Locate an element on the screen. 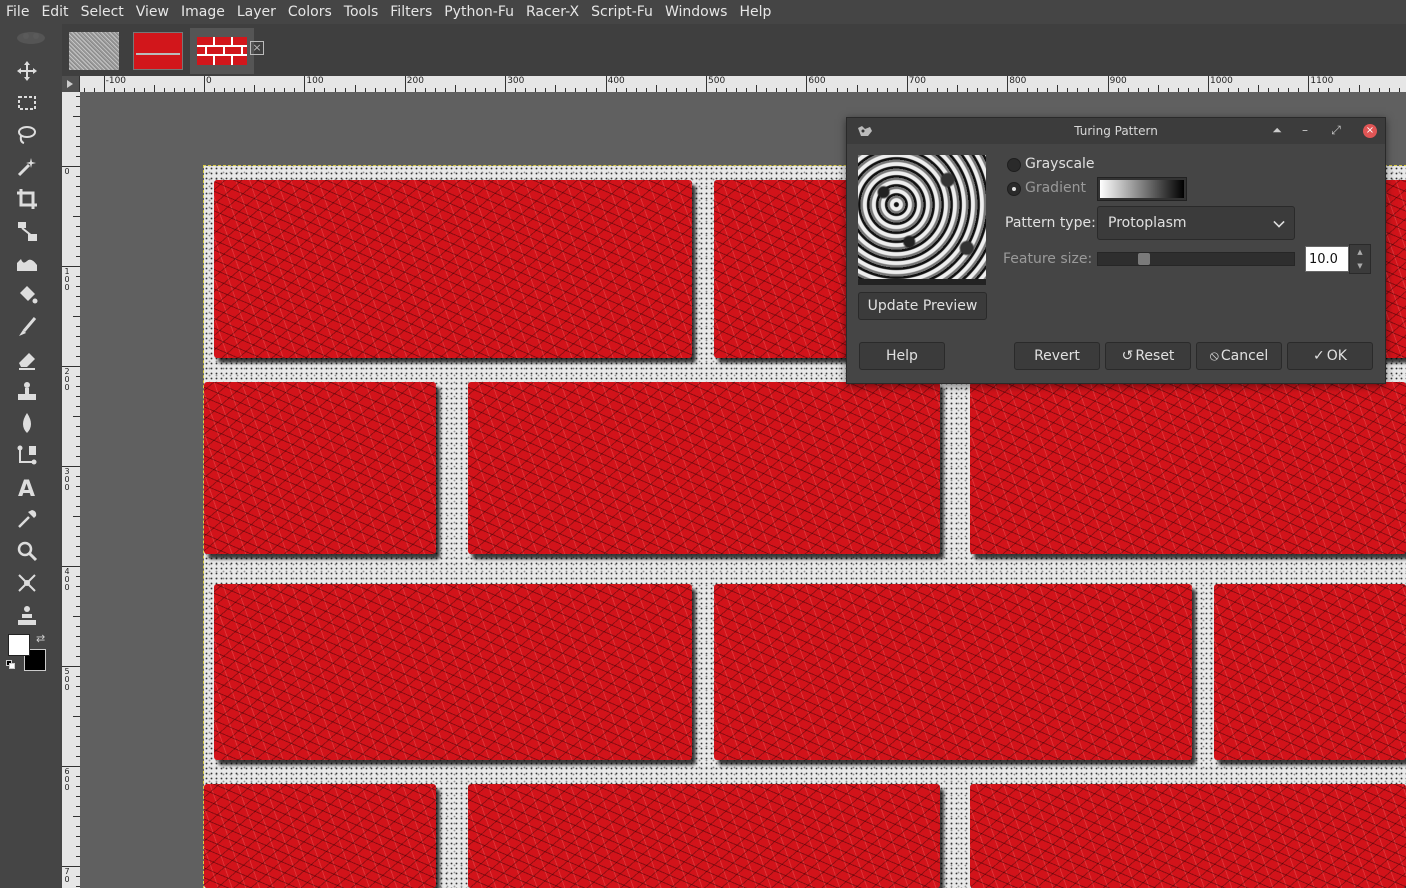  paths-icon is located at coordinates (27, 455).